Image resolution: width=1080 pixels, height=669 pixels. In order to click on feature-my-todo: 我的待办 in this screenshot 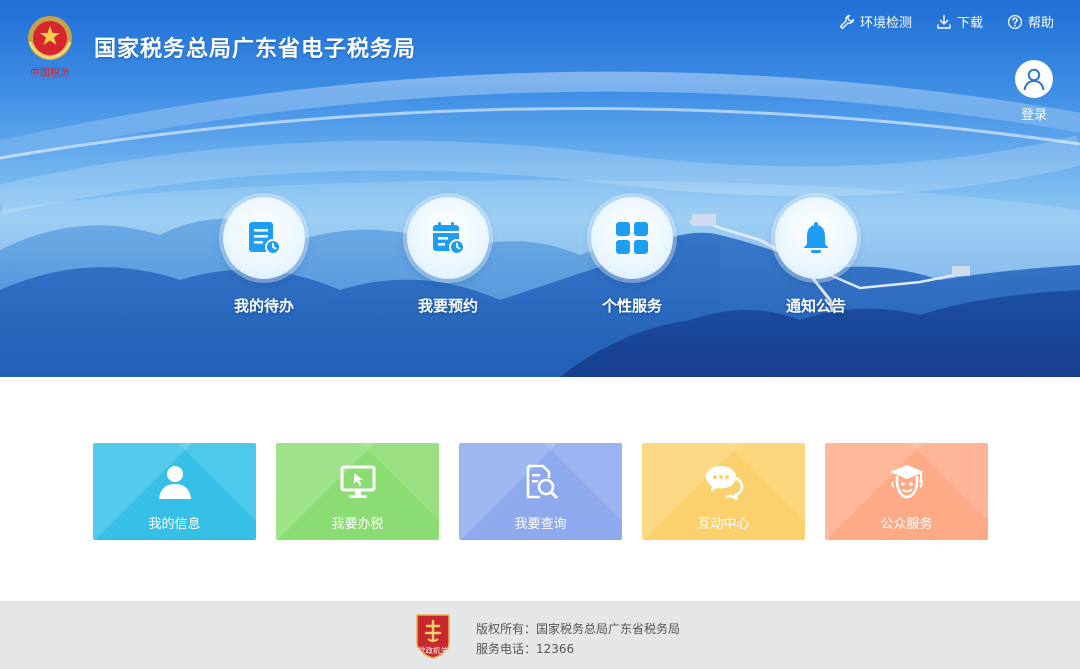, I will do `click(264, 256)`.